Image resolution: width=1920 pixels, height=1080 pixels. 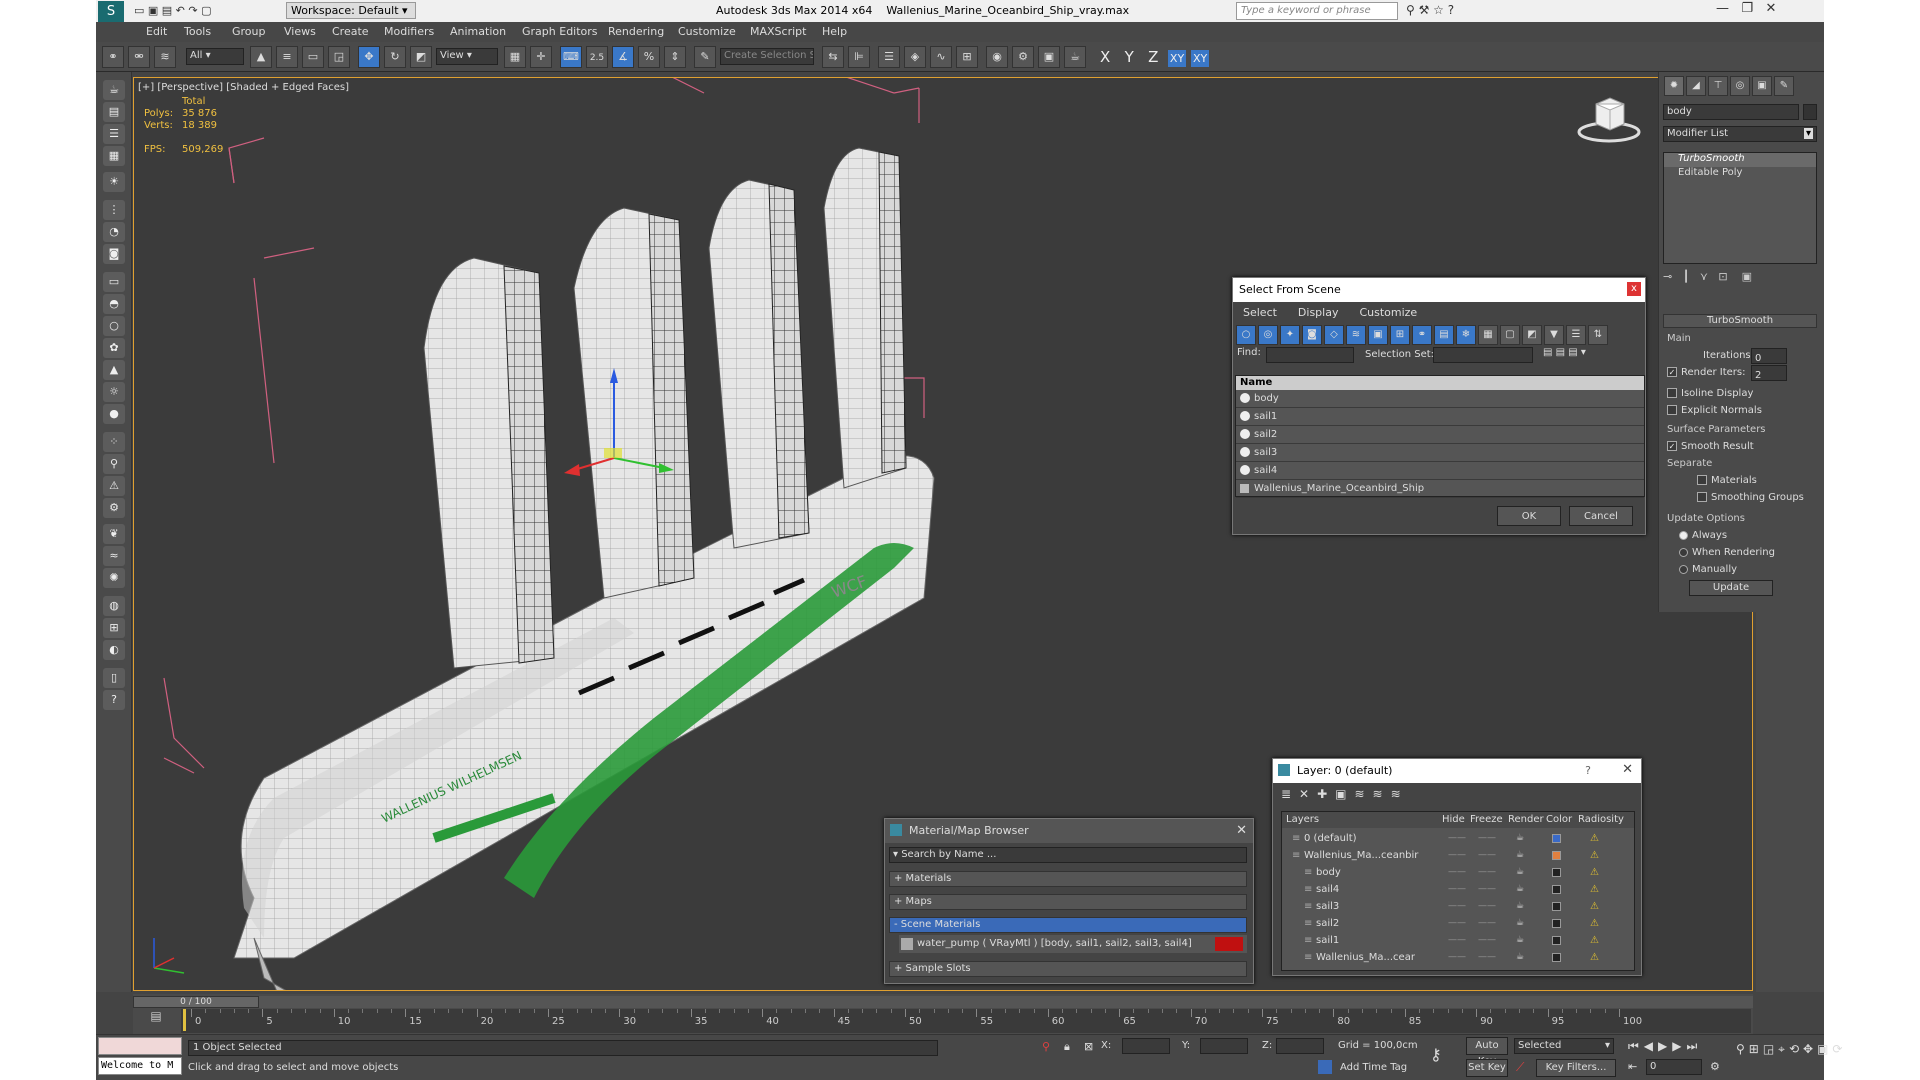 What do you see at coordinates (114, 326) in the screenshot?
I see `sphere-icon: ○` at bounding box center [114, 326].